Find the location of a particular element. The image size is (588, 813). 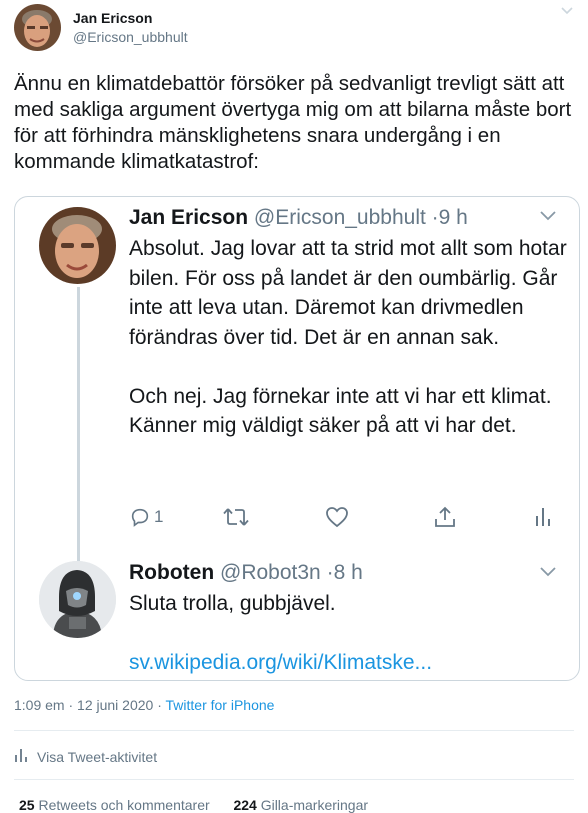

author-avatar is located at coordinates (37, 27).